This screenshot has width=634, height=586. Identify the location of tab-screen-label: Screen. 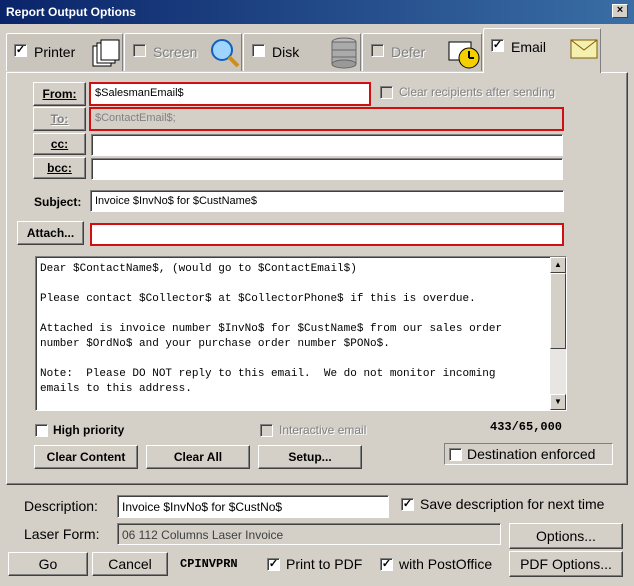
(175, 52).